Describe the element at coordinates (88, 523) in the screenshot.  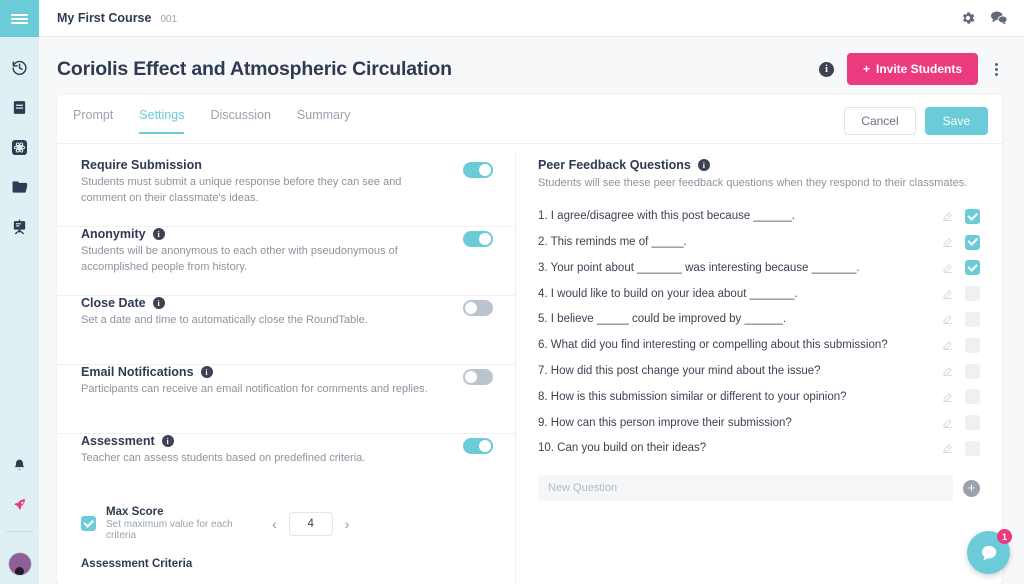
I see `max-score-checkbox` at that location.